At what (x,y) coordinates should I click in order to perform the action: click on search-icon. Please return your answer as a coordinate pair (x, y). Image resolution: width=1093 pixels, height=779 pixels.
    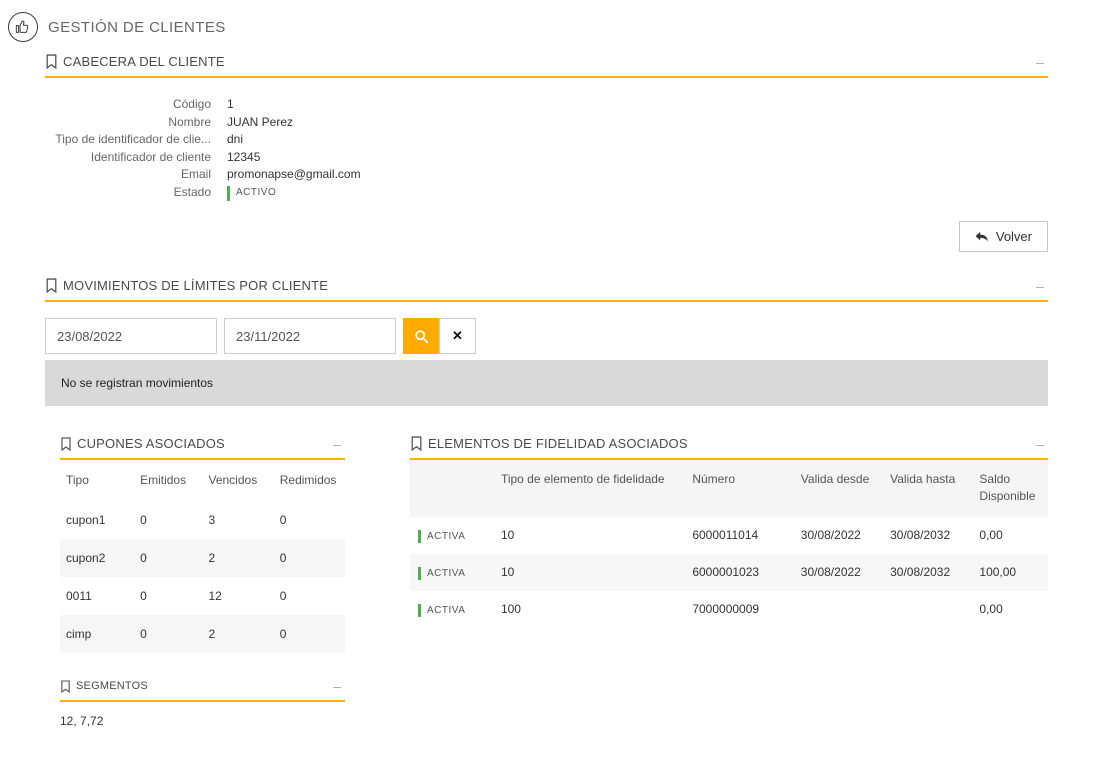
    Looking at the image, I should click on (421, 336).